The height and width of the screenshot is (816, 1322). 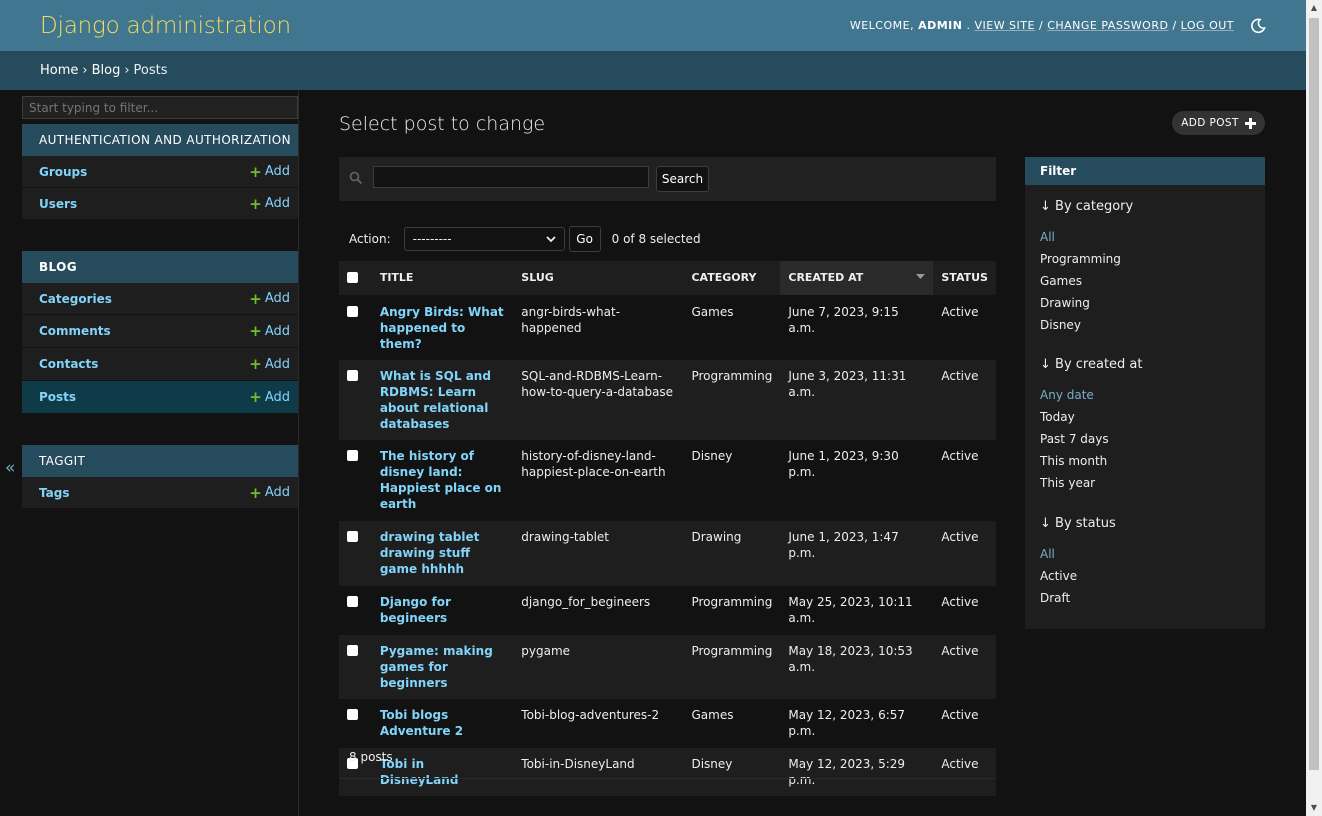 What do you see at coordinates (160, 364) in the screenshot?
I see `sidebar-item-contacts: Contacts + Add` at bounding box center [160, 364].